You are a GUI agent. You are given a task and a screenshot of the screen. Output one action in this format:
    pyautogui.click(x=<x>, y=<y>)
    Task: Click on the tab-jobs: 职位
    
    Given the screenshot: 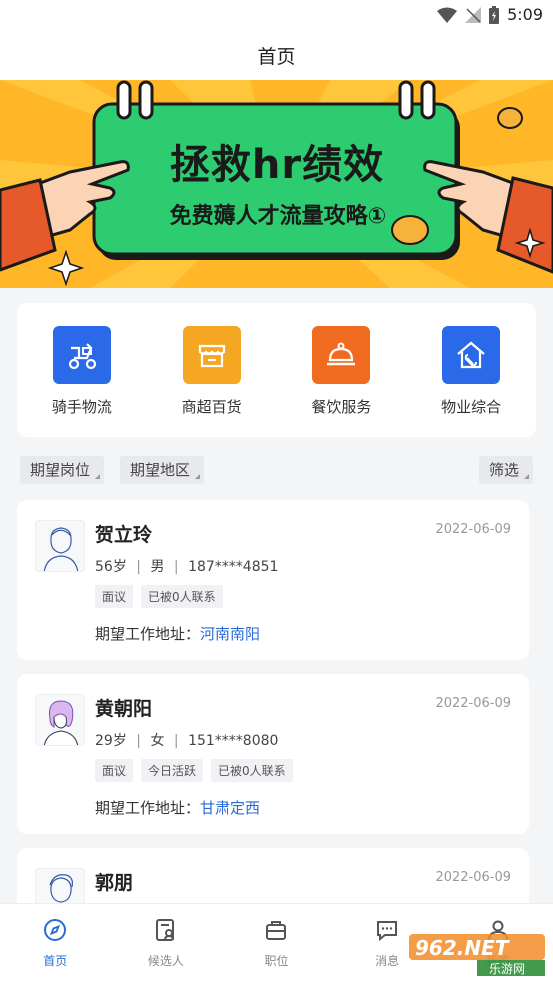 What is the action you would take?
    pyautogui.click(x=276, y=943)
    